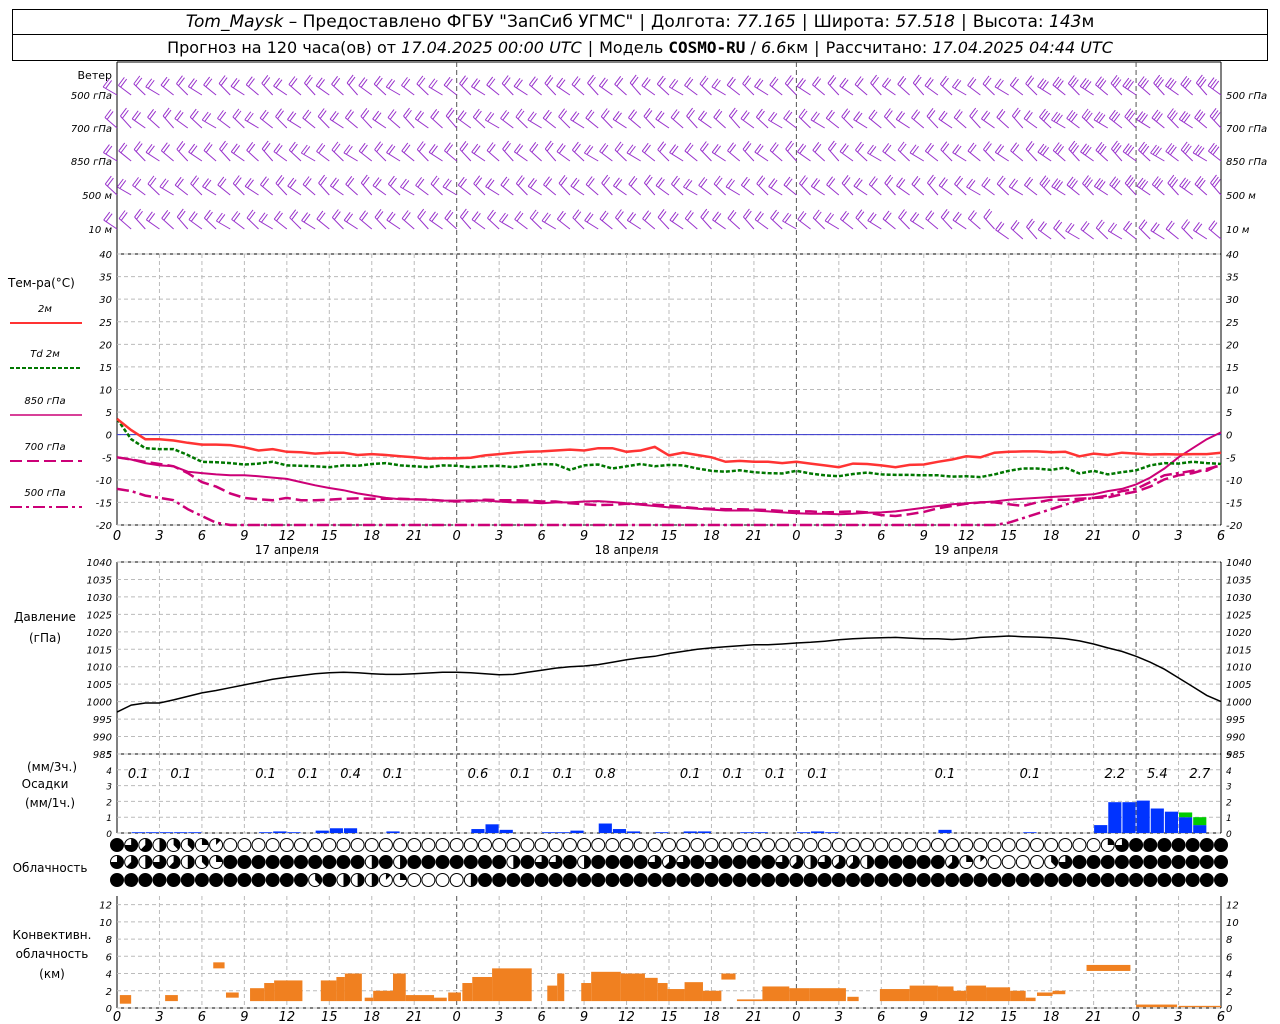 The width and height of the screenshot is (1280, 1024). Describe the element at coordinates (1008, 536) in the screenshot. I see `x-tick-label: 15` at that location.